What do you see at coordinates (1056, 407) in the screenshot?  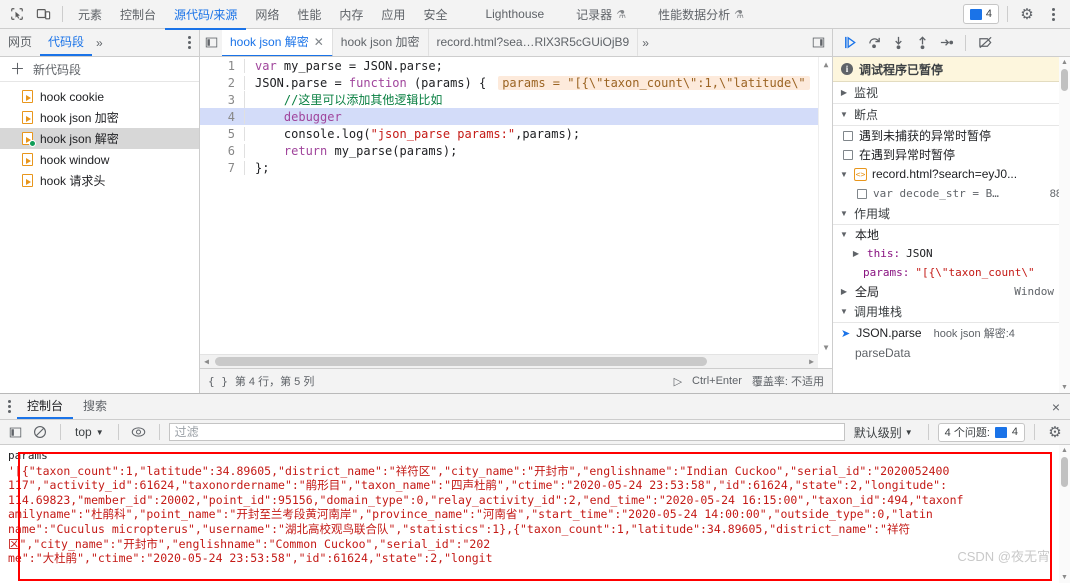 I see `close-drawer-icon: ×` at bounding box center [1056, 407].